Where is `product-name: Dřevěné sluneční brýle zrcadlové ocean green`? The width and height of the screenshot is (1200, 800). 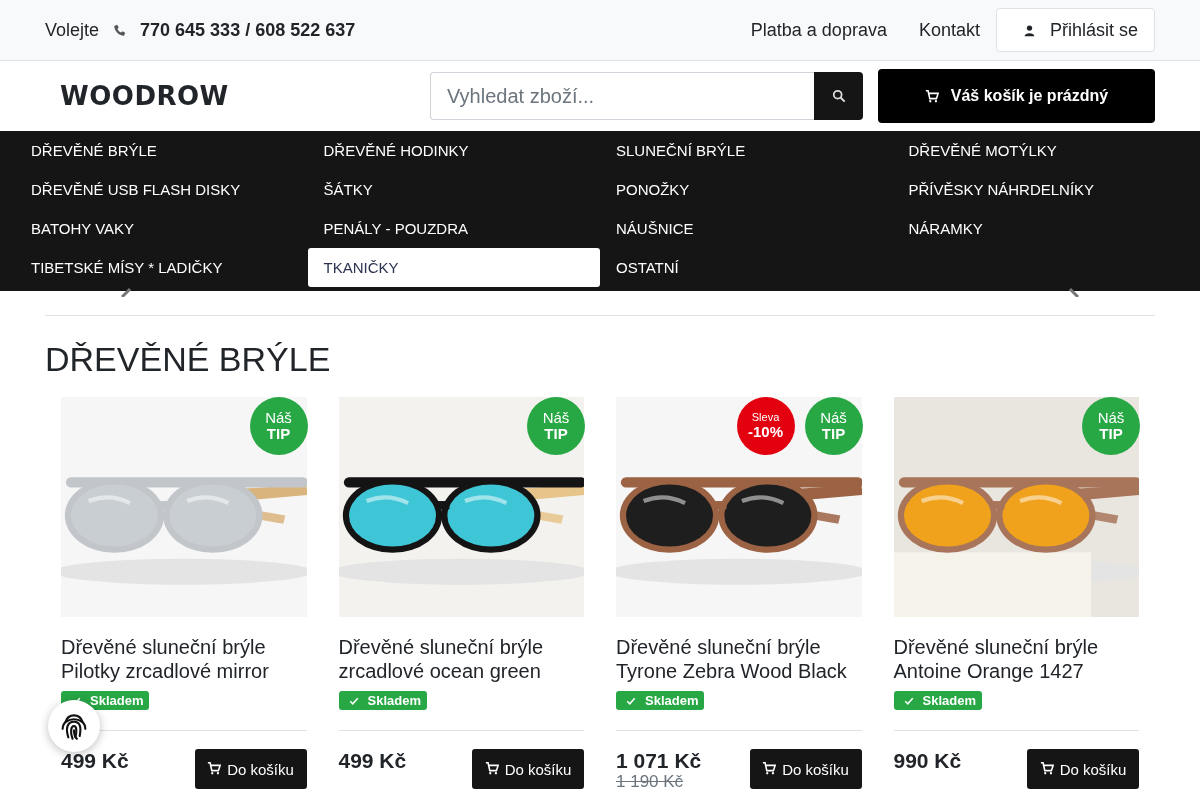
product-name: Dřevěné sluneční brýle zrcadlové ocean green is located at coordinates (461, 659).